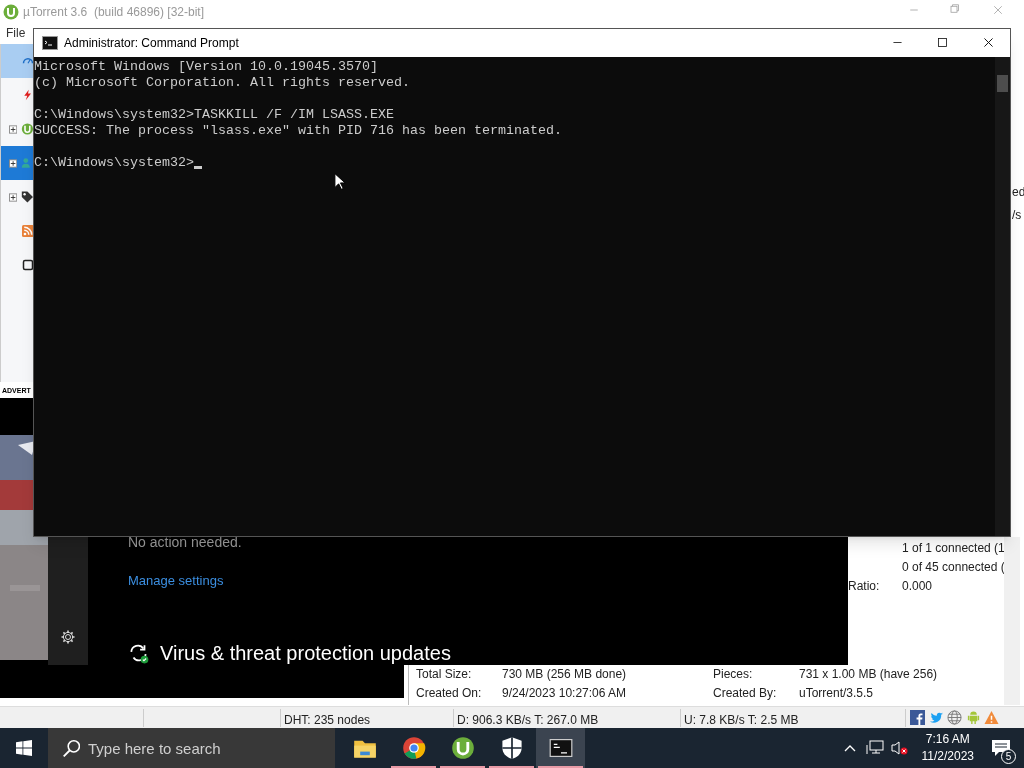 The width and height of the screenshot is (1024, 768). I want to click on console-line: (c) Microsoft Corporation. All rights reserved., so click(222, 83).